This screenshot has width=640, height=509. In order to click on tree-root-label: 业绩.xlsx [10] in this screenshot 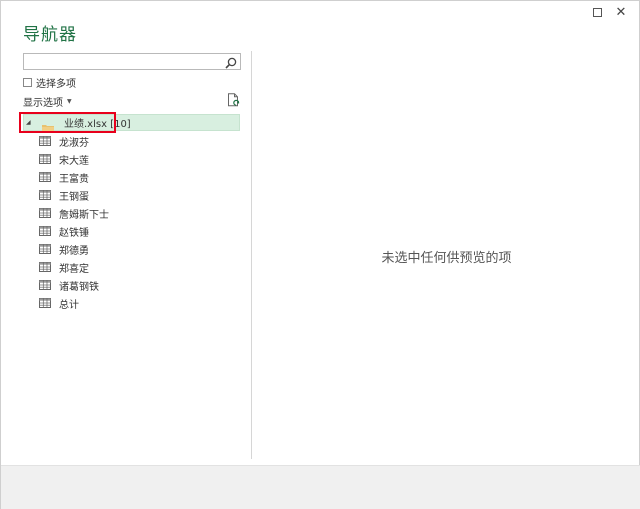, I will do `click(97, 124)`.